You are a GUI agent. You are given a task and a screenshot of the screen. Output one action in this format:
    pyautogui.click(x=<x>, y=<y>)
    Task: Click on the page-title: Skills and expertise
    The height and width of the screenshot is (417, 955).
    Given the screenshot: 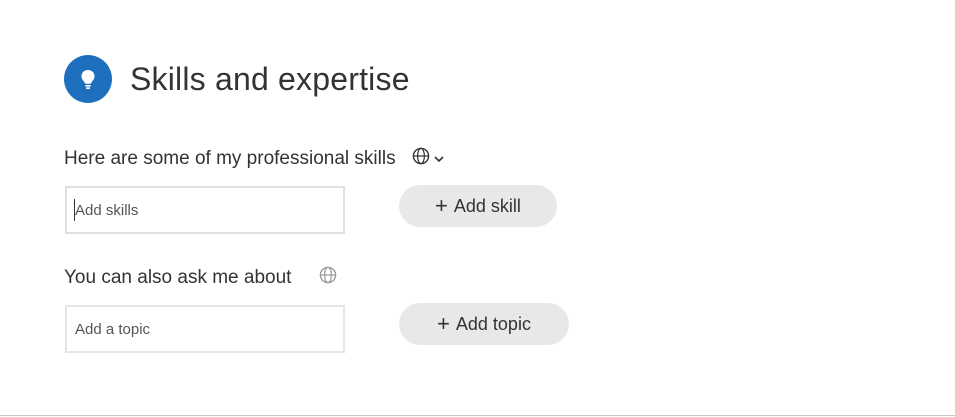 What is the action you would take?
    pyautogui.click(x=270, y=78)
    